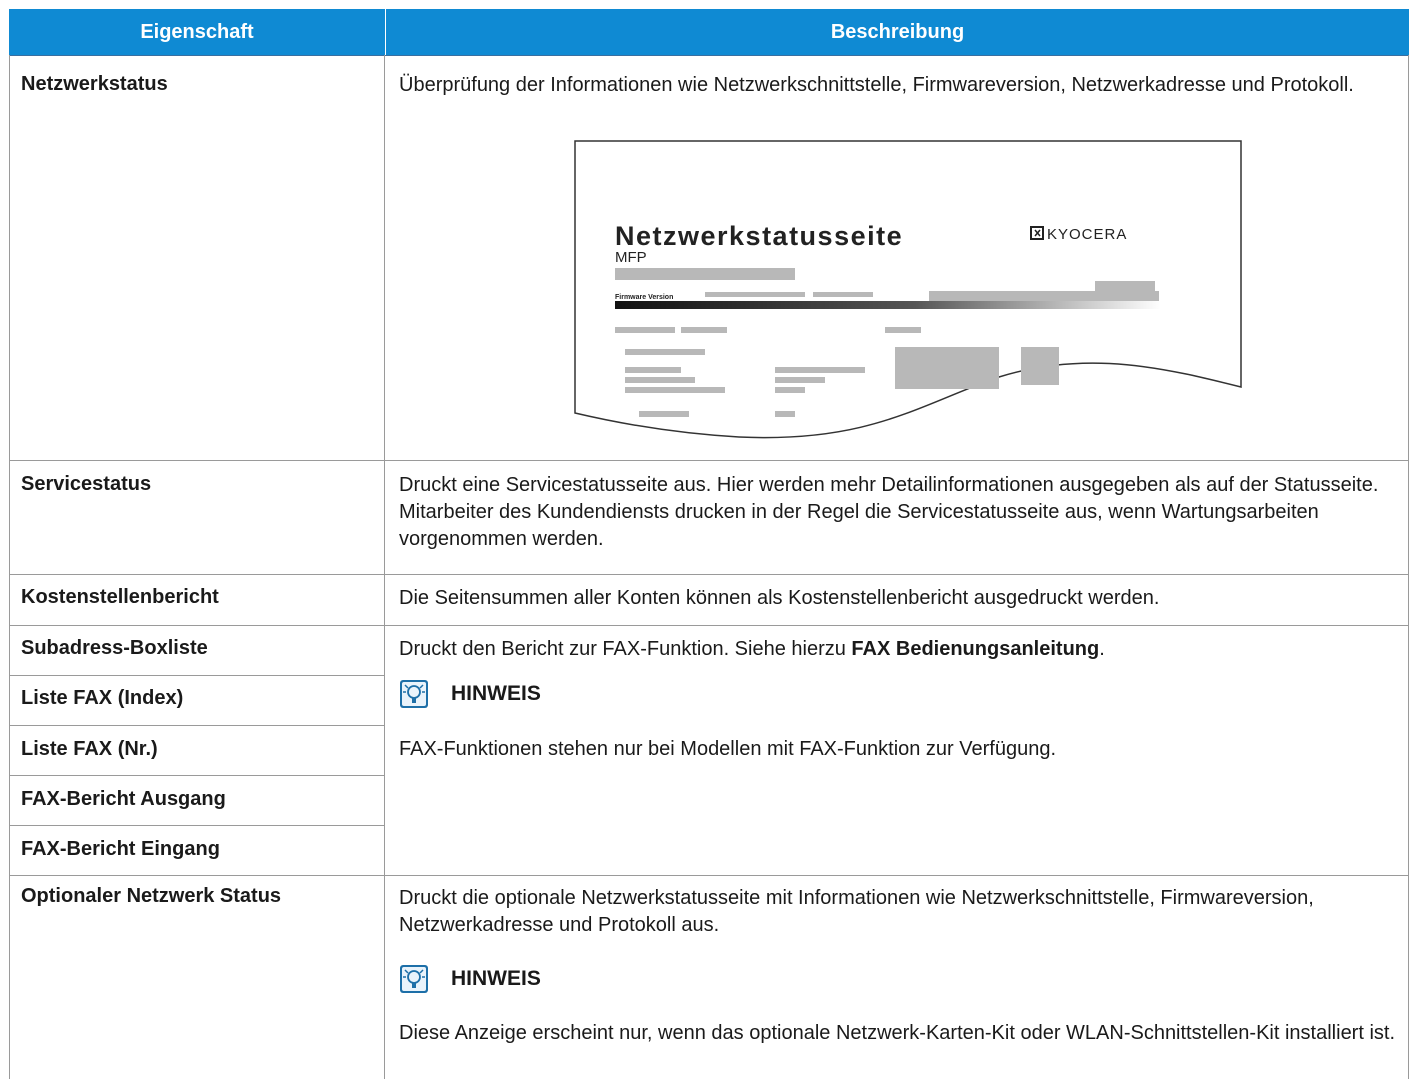 The width and height of the screenshot is (1418, 1079). What do you see at coordinates (631, 257) in the screenshot?
I see `illustration-subtitle: MFP` at bounding box center [631, 257].